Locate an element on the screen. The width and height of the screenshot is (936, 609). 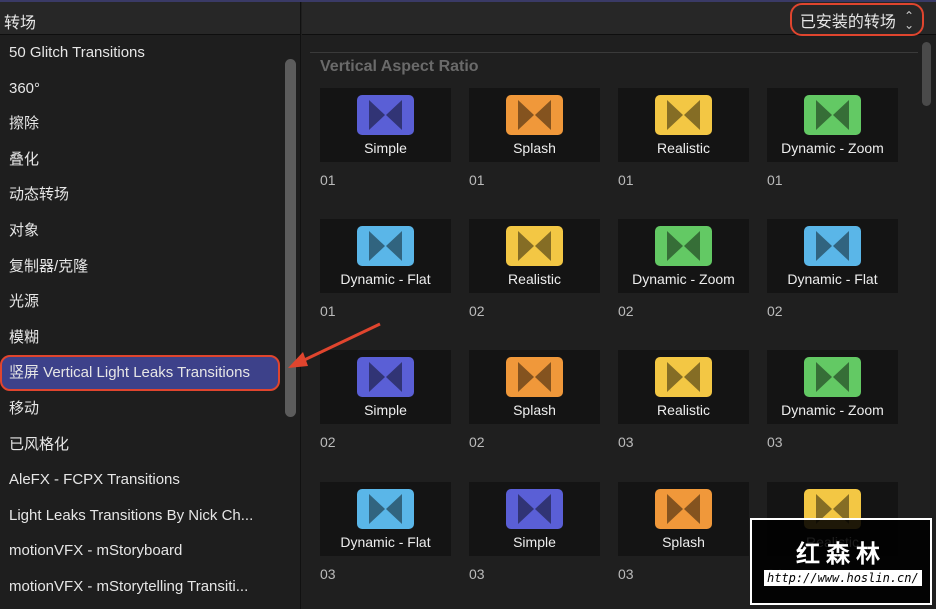
sidebar-item: 光源 is located at coordinates (140, 302).